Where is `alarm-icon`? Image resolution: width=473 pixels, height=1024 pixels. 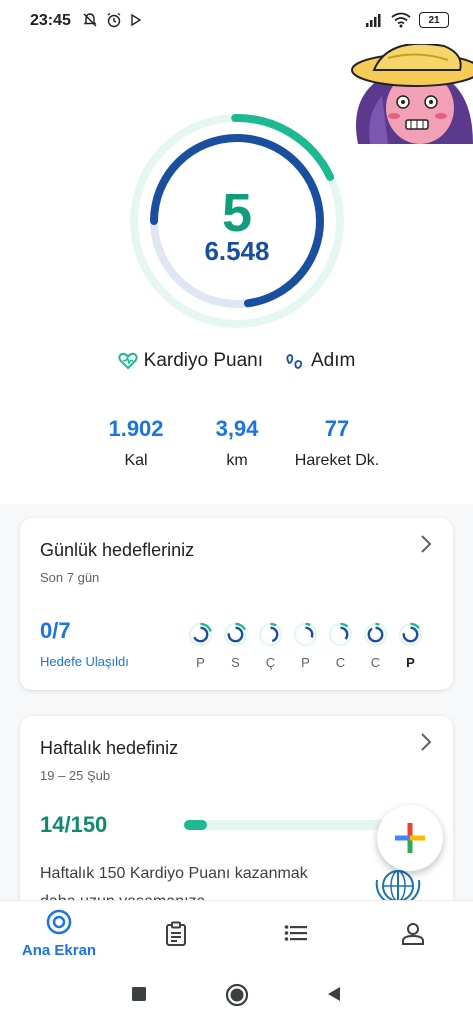 alarm-icon is located at coordinates (114, 20).